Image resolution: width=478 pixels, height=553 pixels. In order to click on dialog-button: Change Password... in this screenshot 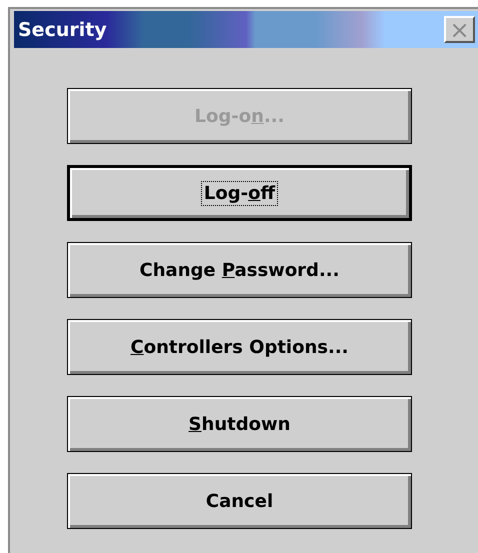, I will do `click(239, 270)`.